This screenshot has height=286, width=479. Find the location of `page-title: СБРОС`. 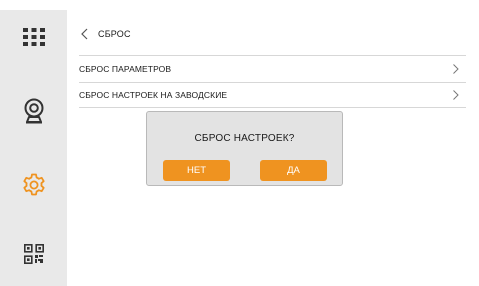

page-title: СБРОС is located at coordinates (114, 34).